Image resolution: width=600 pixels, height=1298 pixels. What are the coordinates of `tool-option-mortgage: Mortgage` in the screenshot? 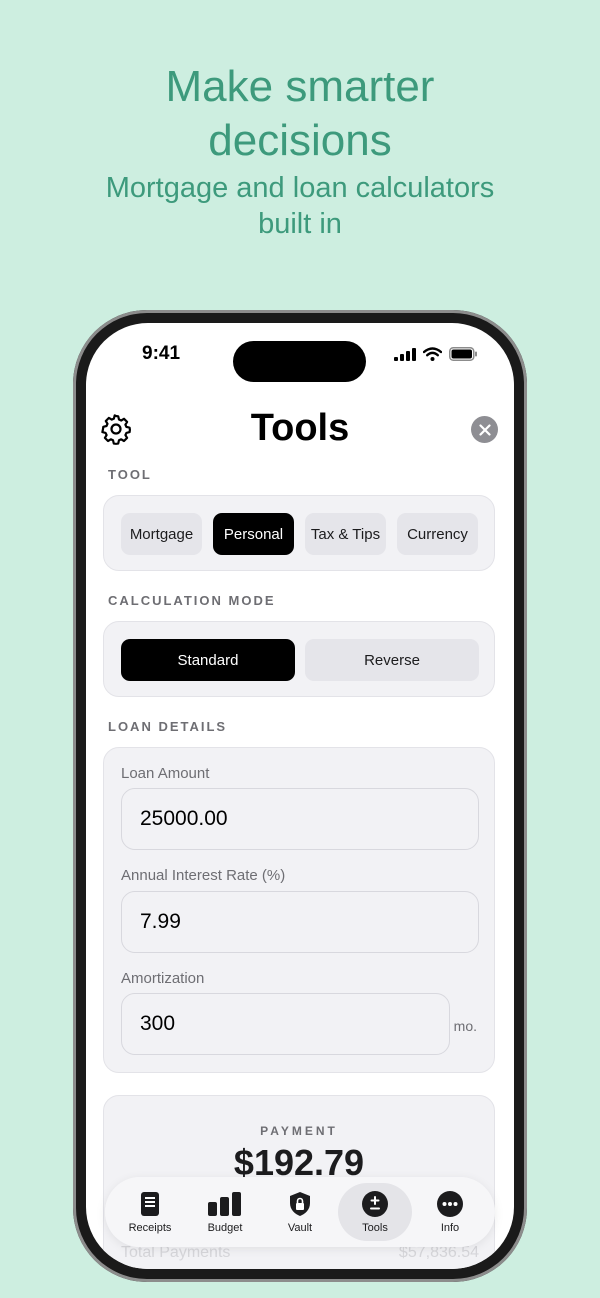 It's located at (161, 534).